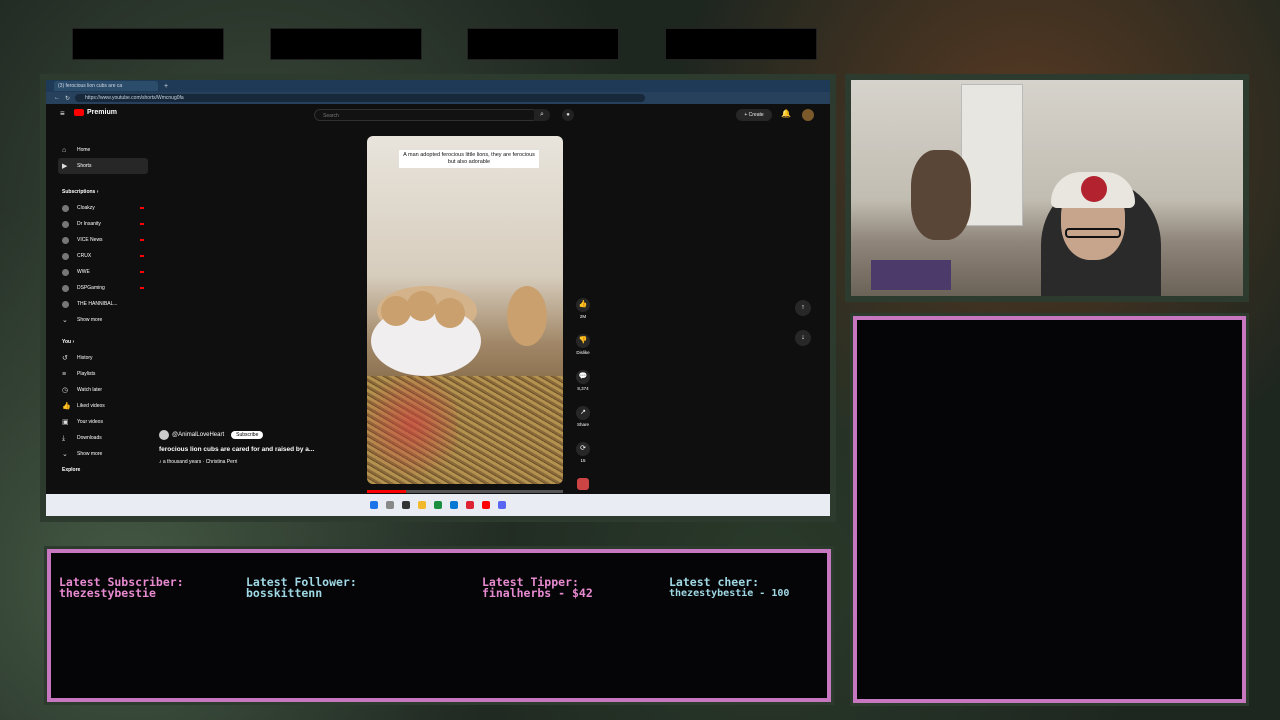 This screenshot has height=720, width=1280. I want to click on history-icon: ↺, so click(65, 358).